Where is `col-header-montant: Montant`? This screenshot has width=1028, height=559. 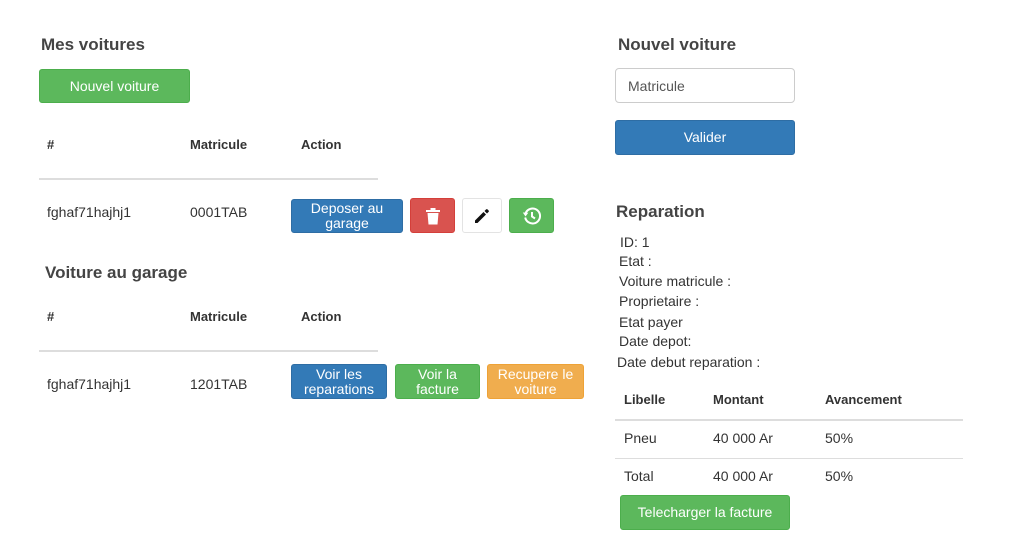 col-header-montant: Montant is located at coordinates (738, 399).